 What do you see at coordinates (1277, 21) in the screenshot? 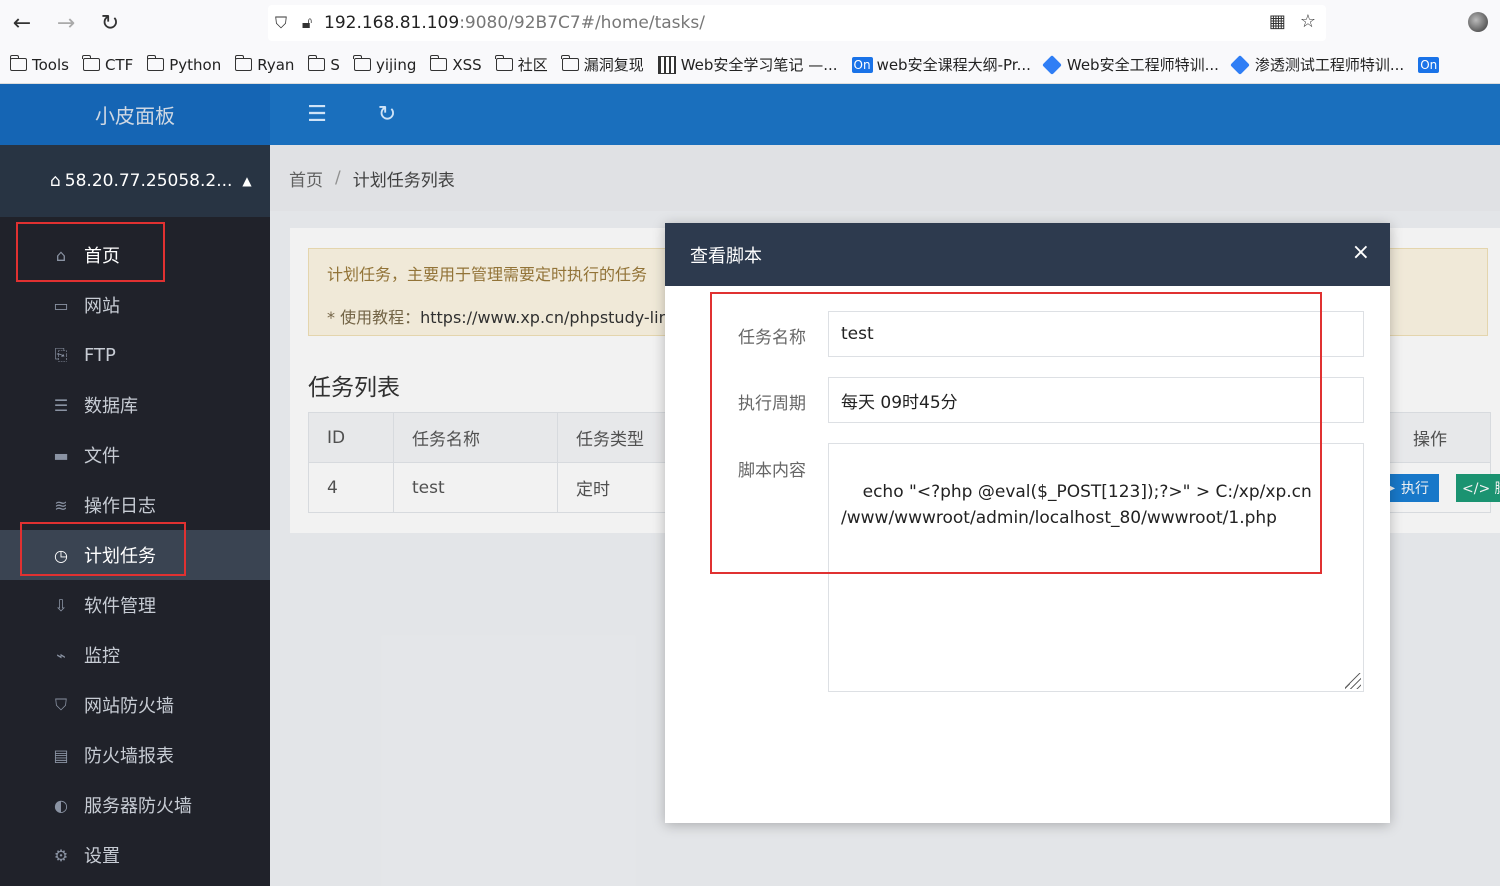
I see `qr-code-icon: ▦` at bounding box center [1277, 21].